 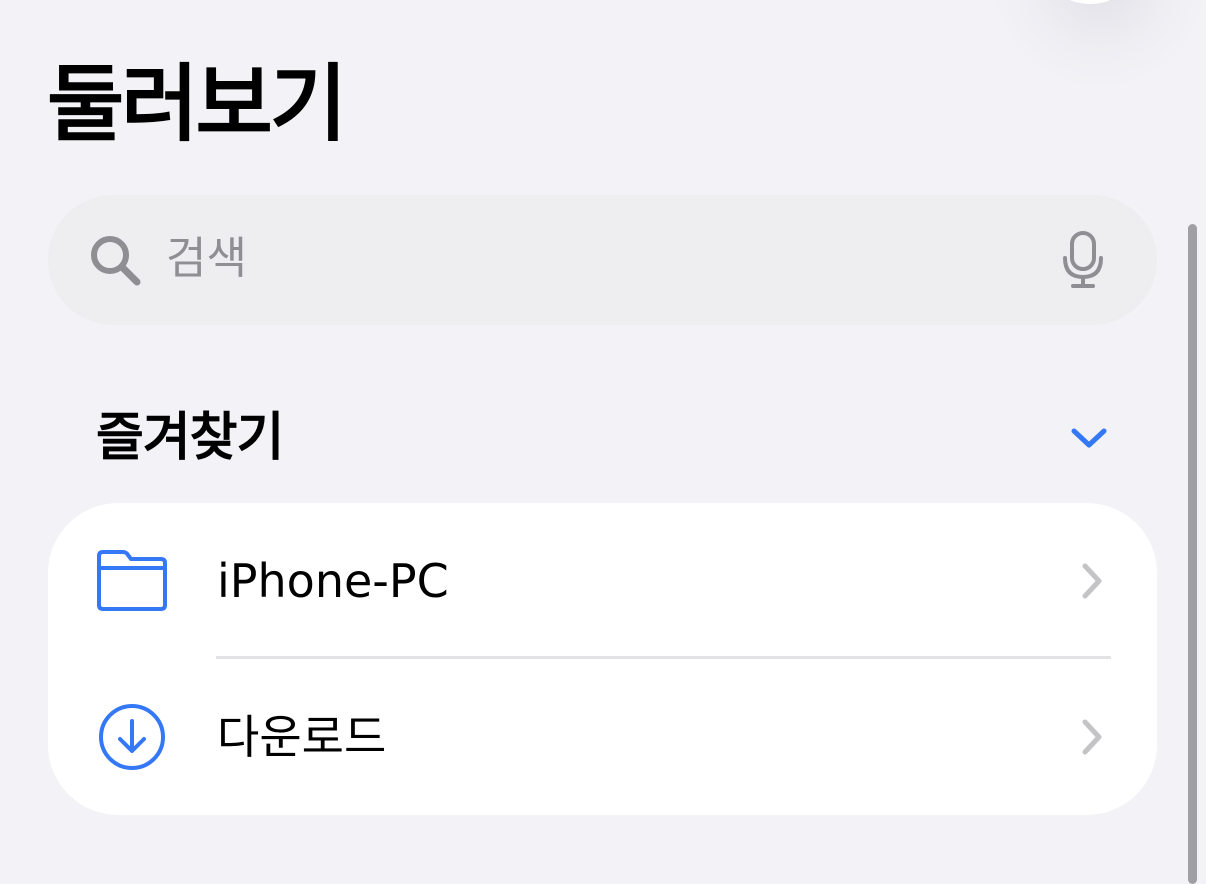 What do you see at coordinates (302, 737) in the screenshot?
I see `list-item-label: 다운로드` at bounding box center [302, 737].